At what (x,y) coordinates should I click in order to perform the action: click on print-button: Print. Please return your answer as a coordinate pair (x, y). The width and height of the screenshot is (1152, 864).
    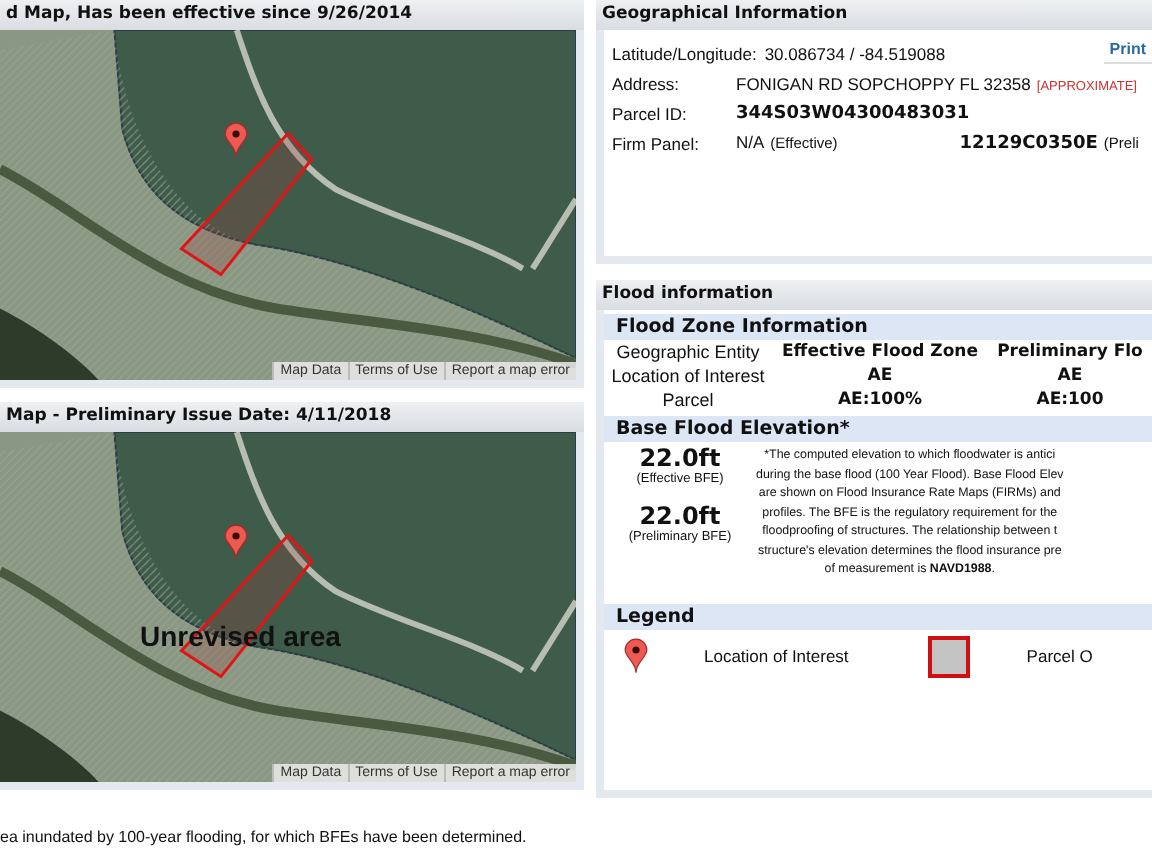
    Looking at the image, I should click on (1127, 50).